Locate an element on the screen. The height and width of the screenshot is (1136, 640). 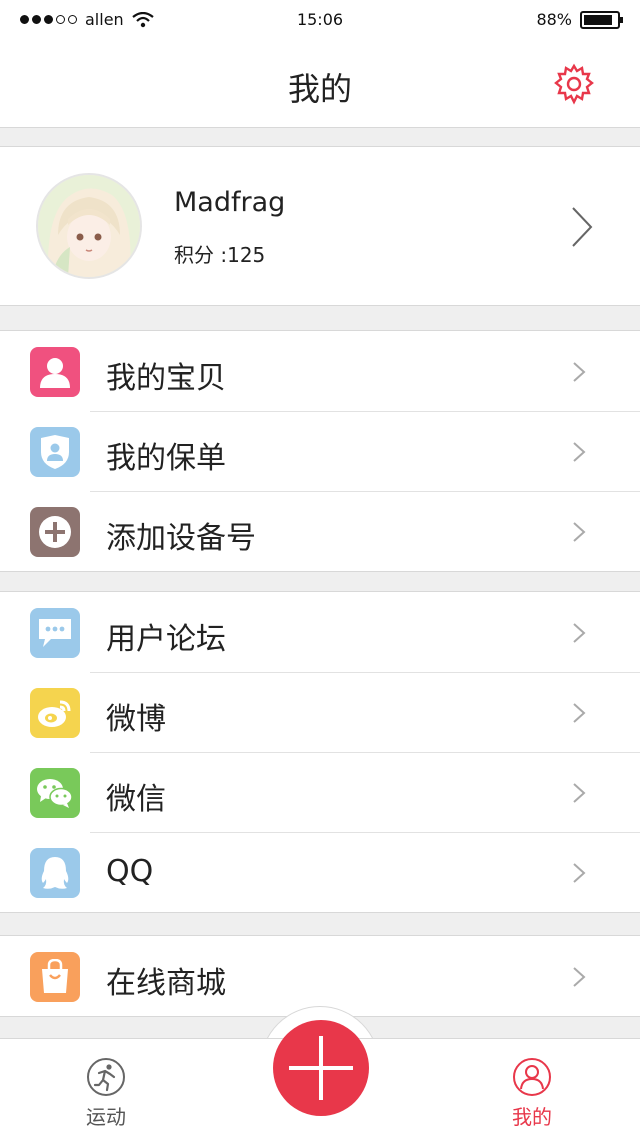
weibo-icon is located at coordinates (55, 713).